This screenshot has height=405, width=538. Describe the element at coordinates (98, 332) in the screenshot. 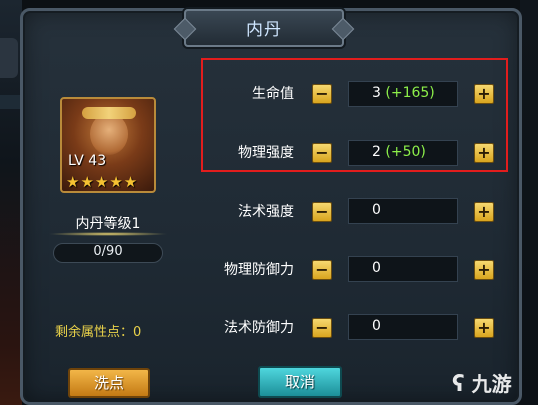

I see `remaining-points: 剩余属性点：0` at that location.